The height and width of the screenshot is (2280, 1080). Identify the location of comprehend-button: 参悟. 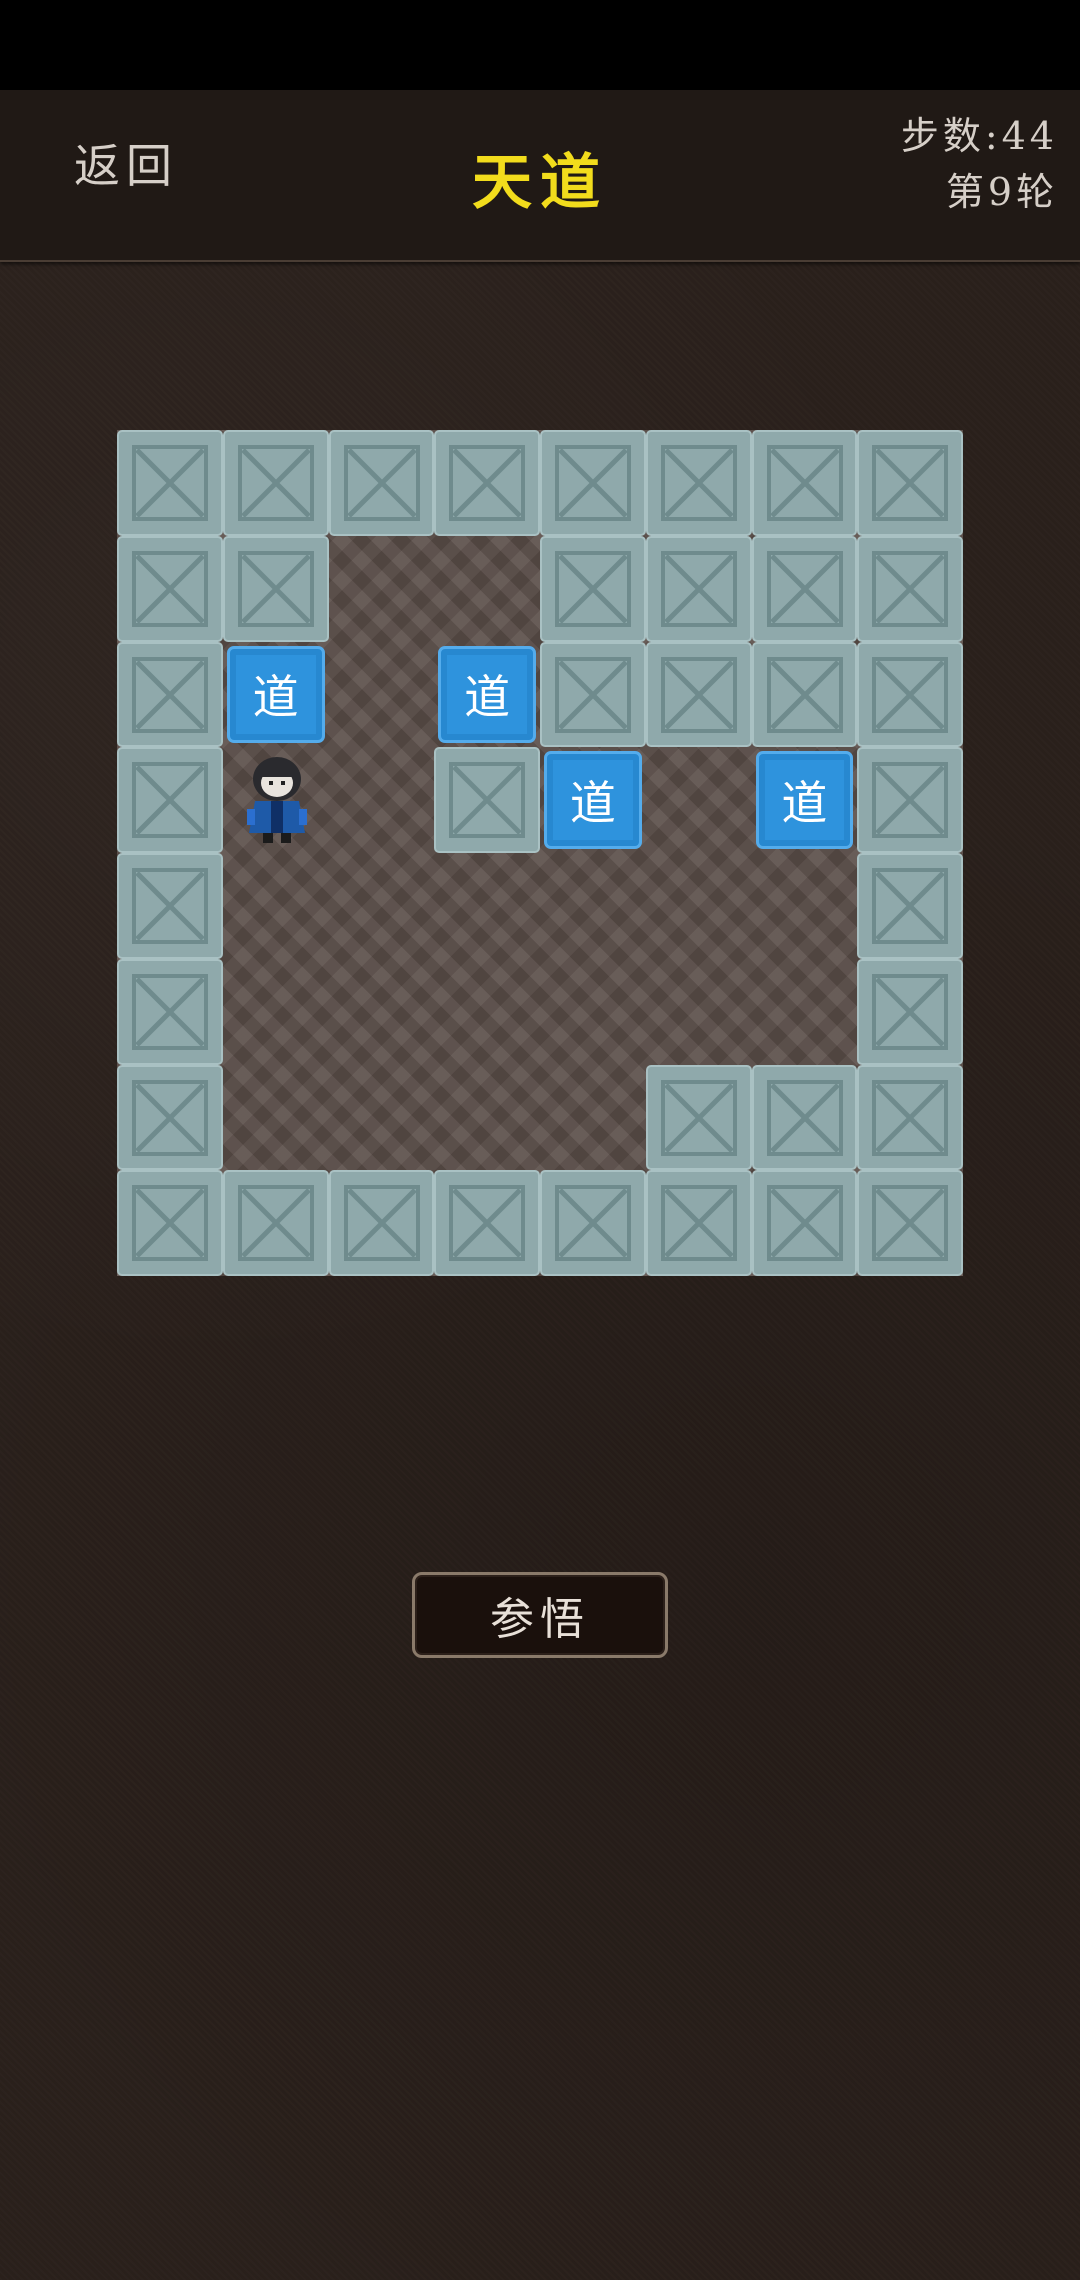
(540, 1615).